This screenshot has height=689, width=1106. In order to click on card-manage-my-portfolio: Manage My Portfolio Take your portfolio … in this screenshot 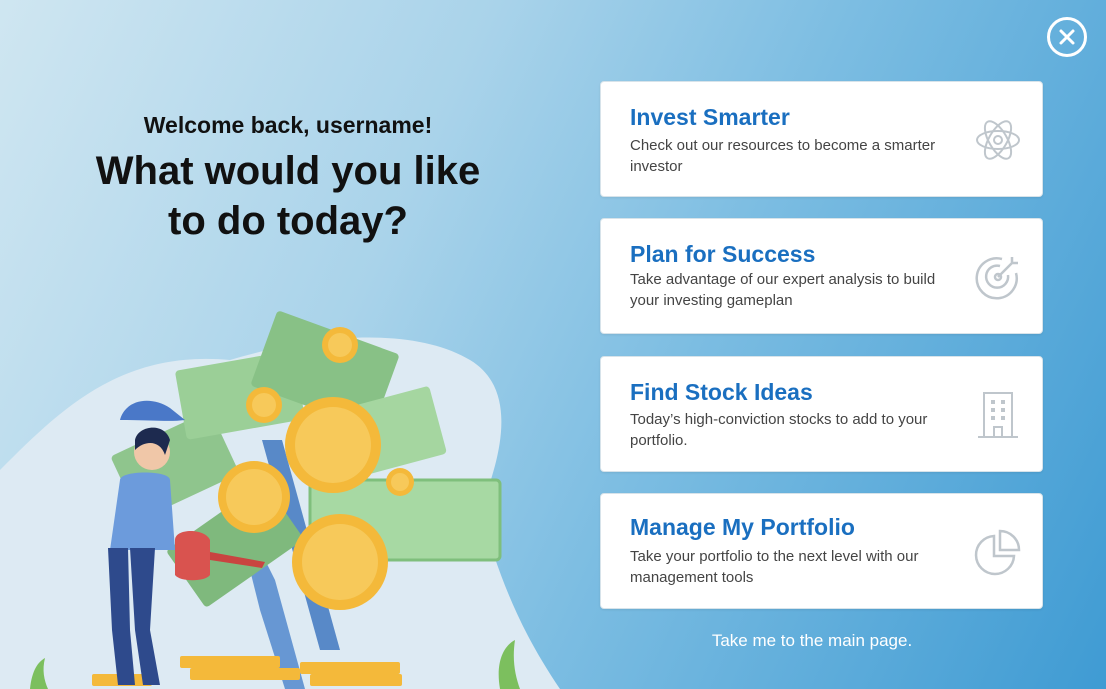, I will do `click(821, 551)`.